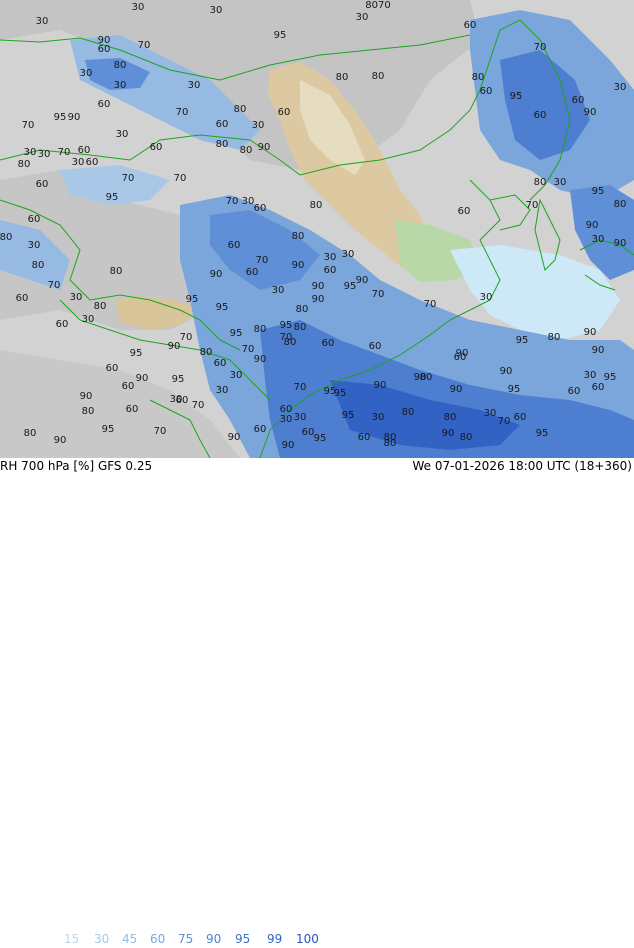 The width and height of the screenshot is (634, 948). What do you see at coordinates (275, 939) in the screenshot?
I see `legend-value-99: 99` at bounding box center [275, 939].